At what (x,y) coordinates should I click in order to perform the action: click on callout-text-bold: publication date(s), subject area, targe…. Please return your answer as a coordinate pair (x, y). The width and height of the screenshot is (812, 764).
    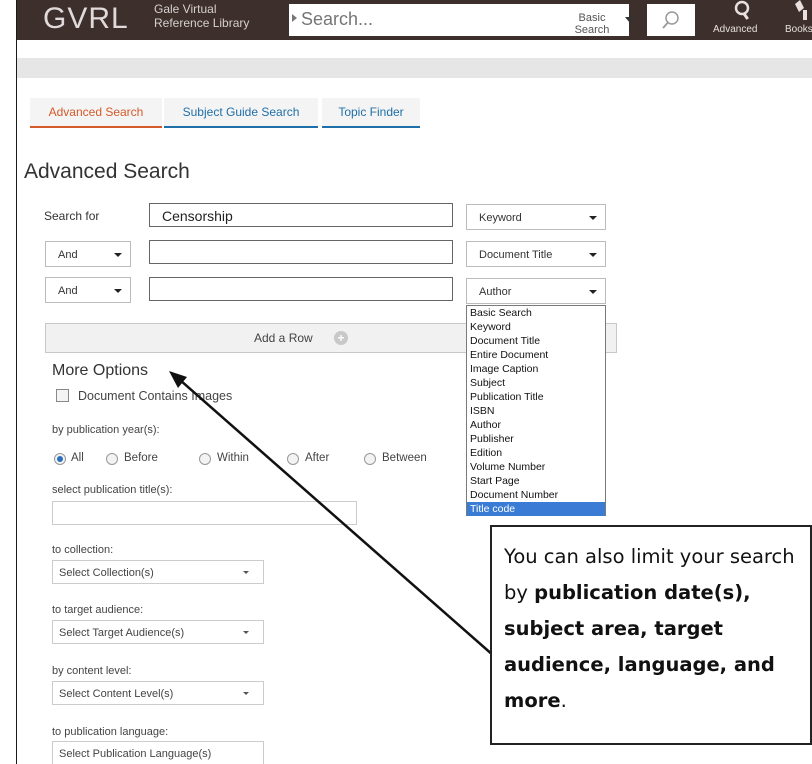
    Looking at the image, I should click on (639, 646).